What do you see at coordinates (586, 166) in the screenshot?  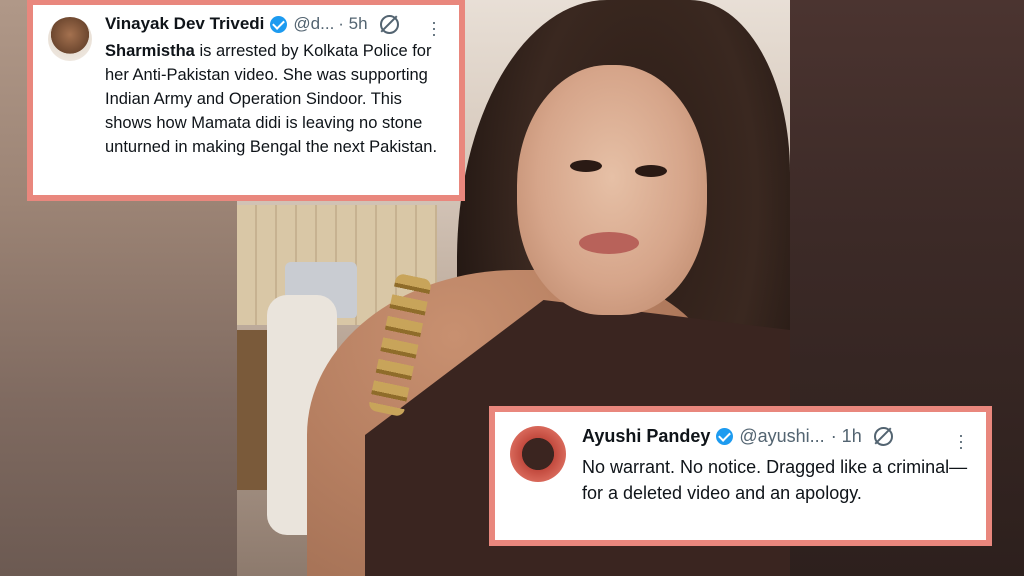 I see `left-eye` at bounding box center [586, 166].